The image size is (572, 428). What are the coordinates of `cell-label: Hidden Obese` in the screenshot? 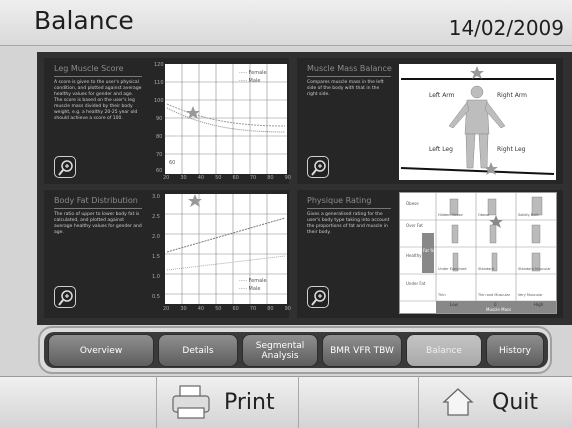 It's located at (450, 215).